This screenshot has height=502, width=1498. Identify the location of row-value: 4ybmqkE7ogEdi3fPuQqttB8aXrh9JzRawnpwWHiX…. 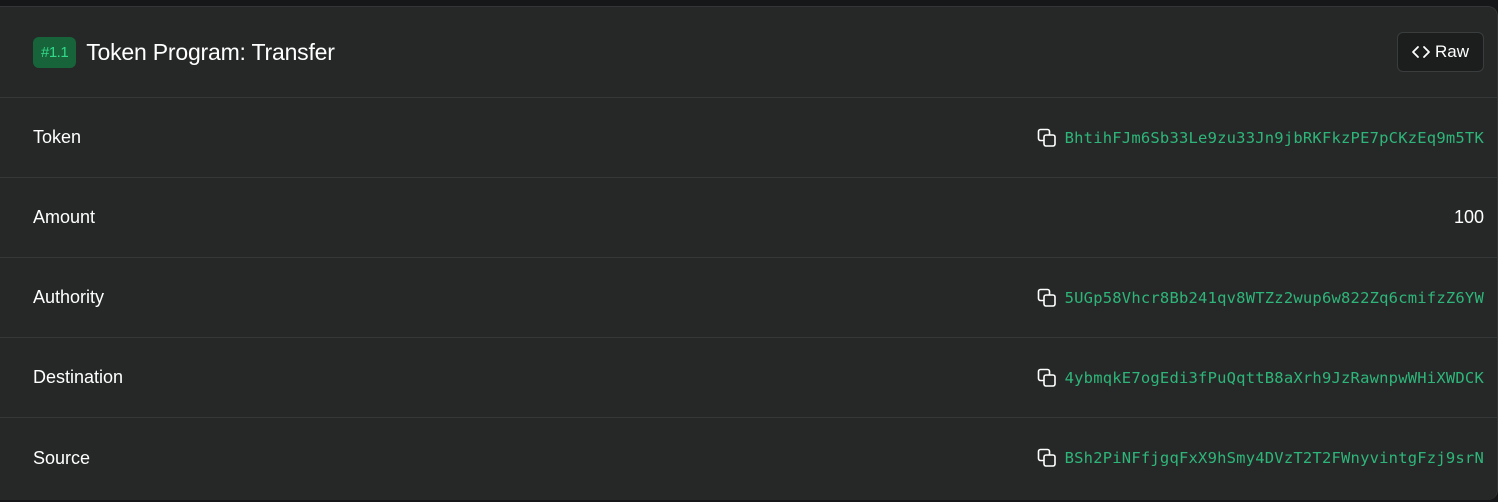
(1260, 378).